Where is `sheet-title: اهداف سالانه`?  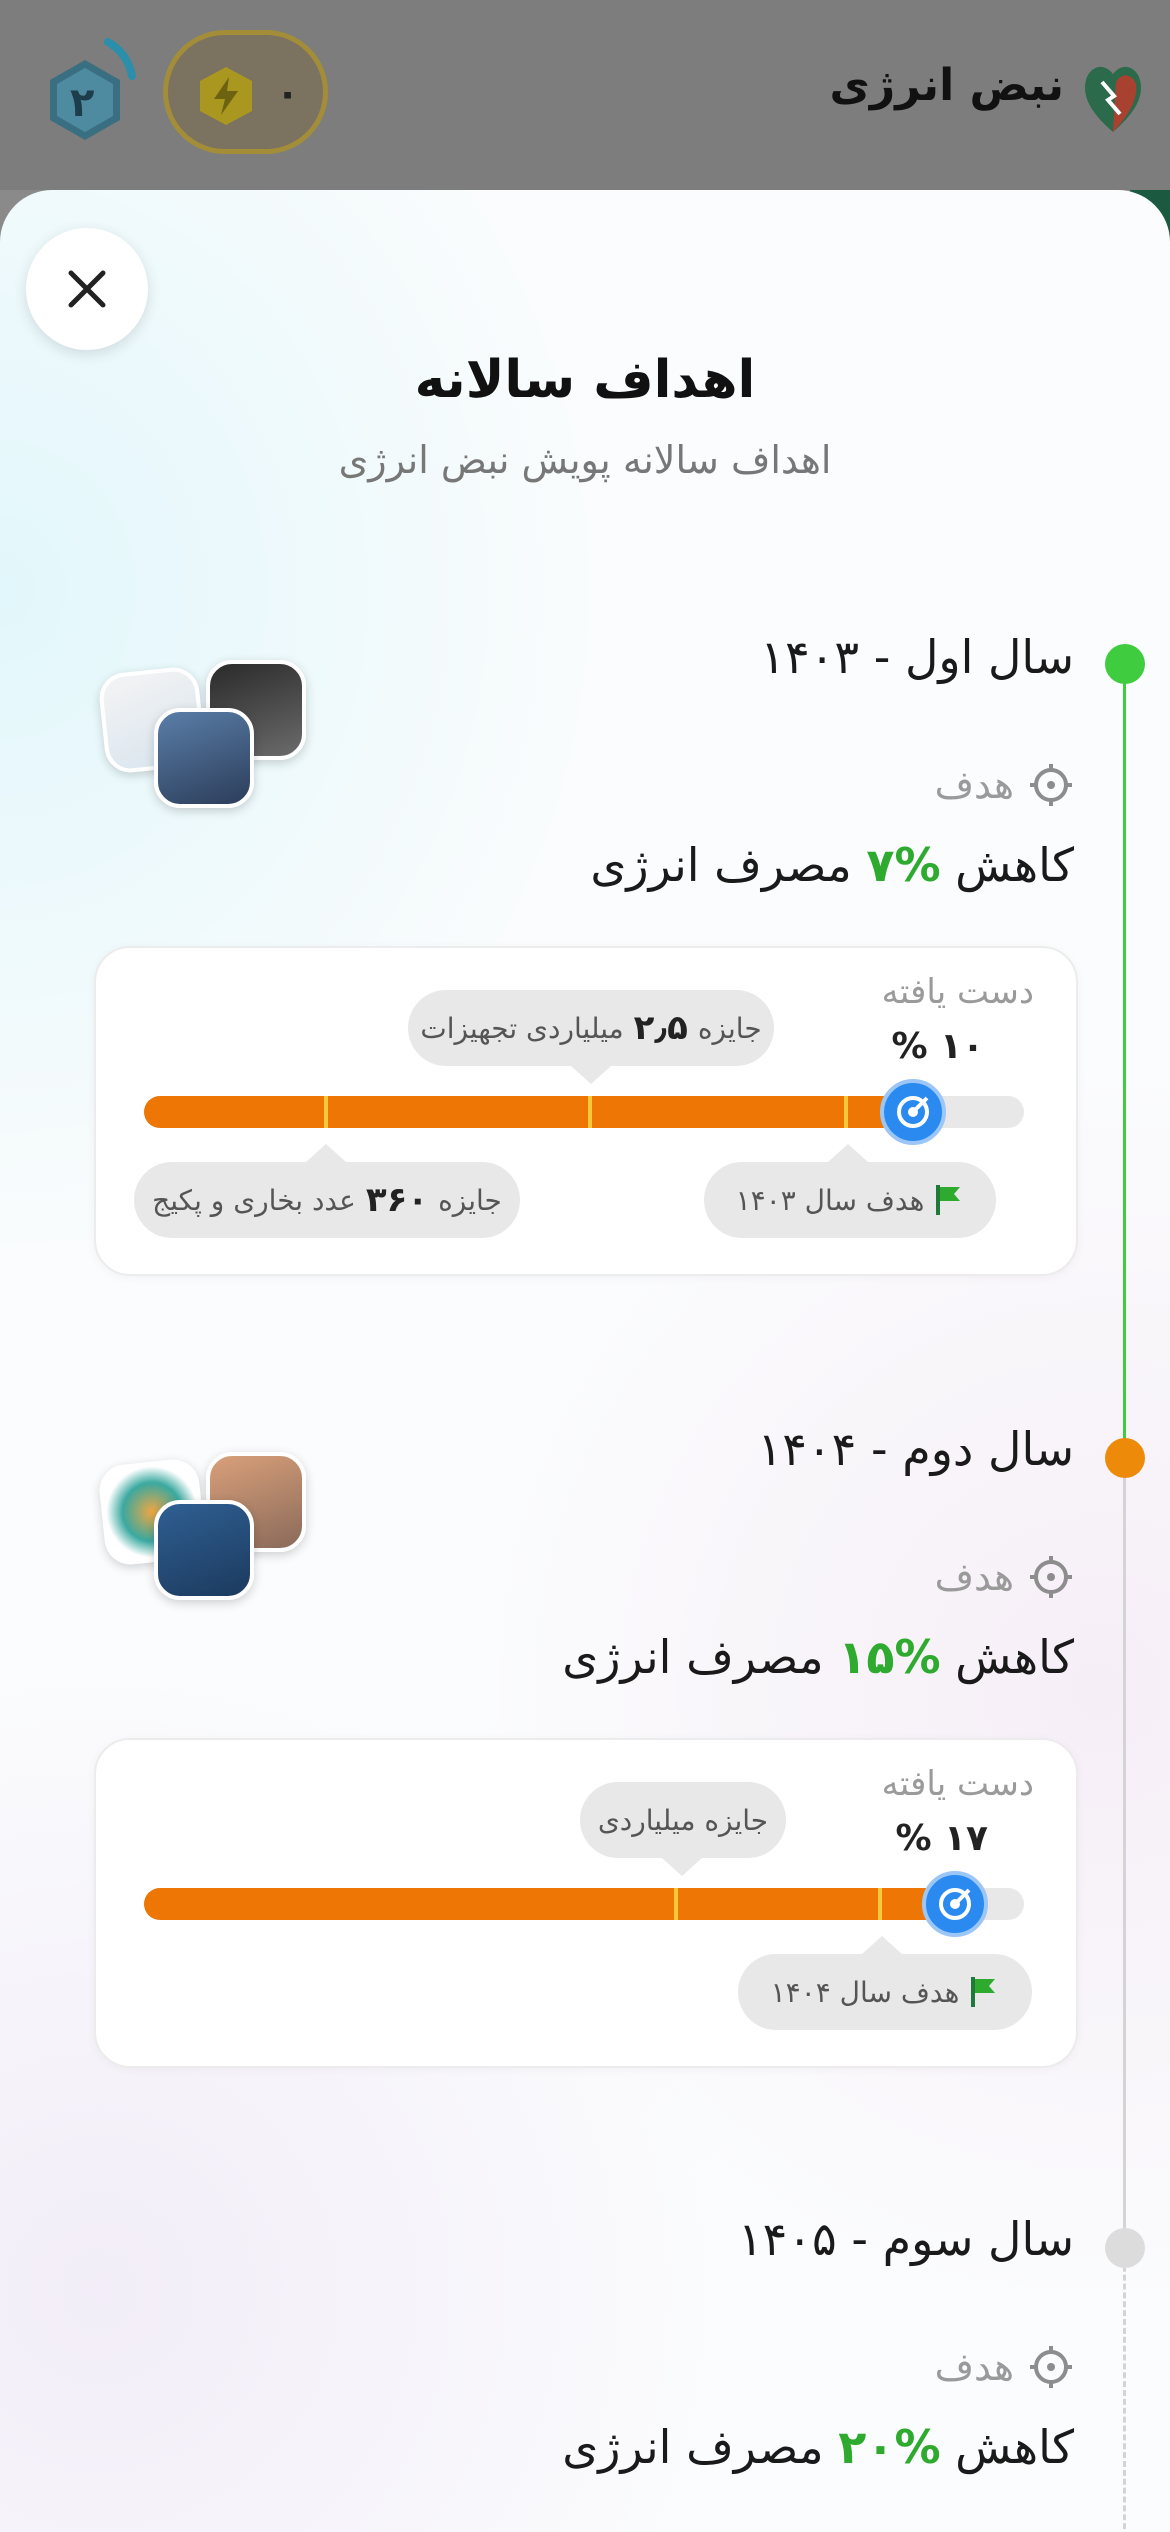 sheet-title: اهداف سالانه is located at coordinates (585, 380).